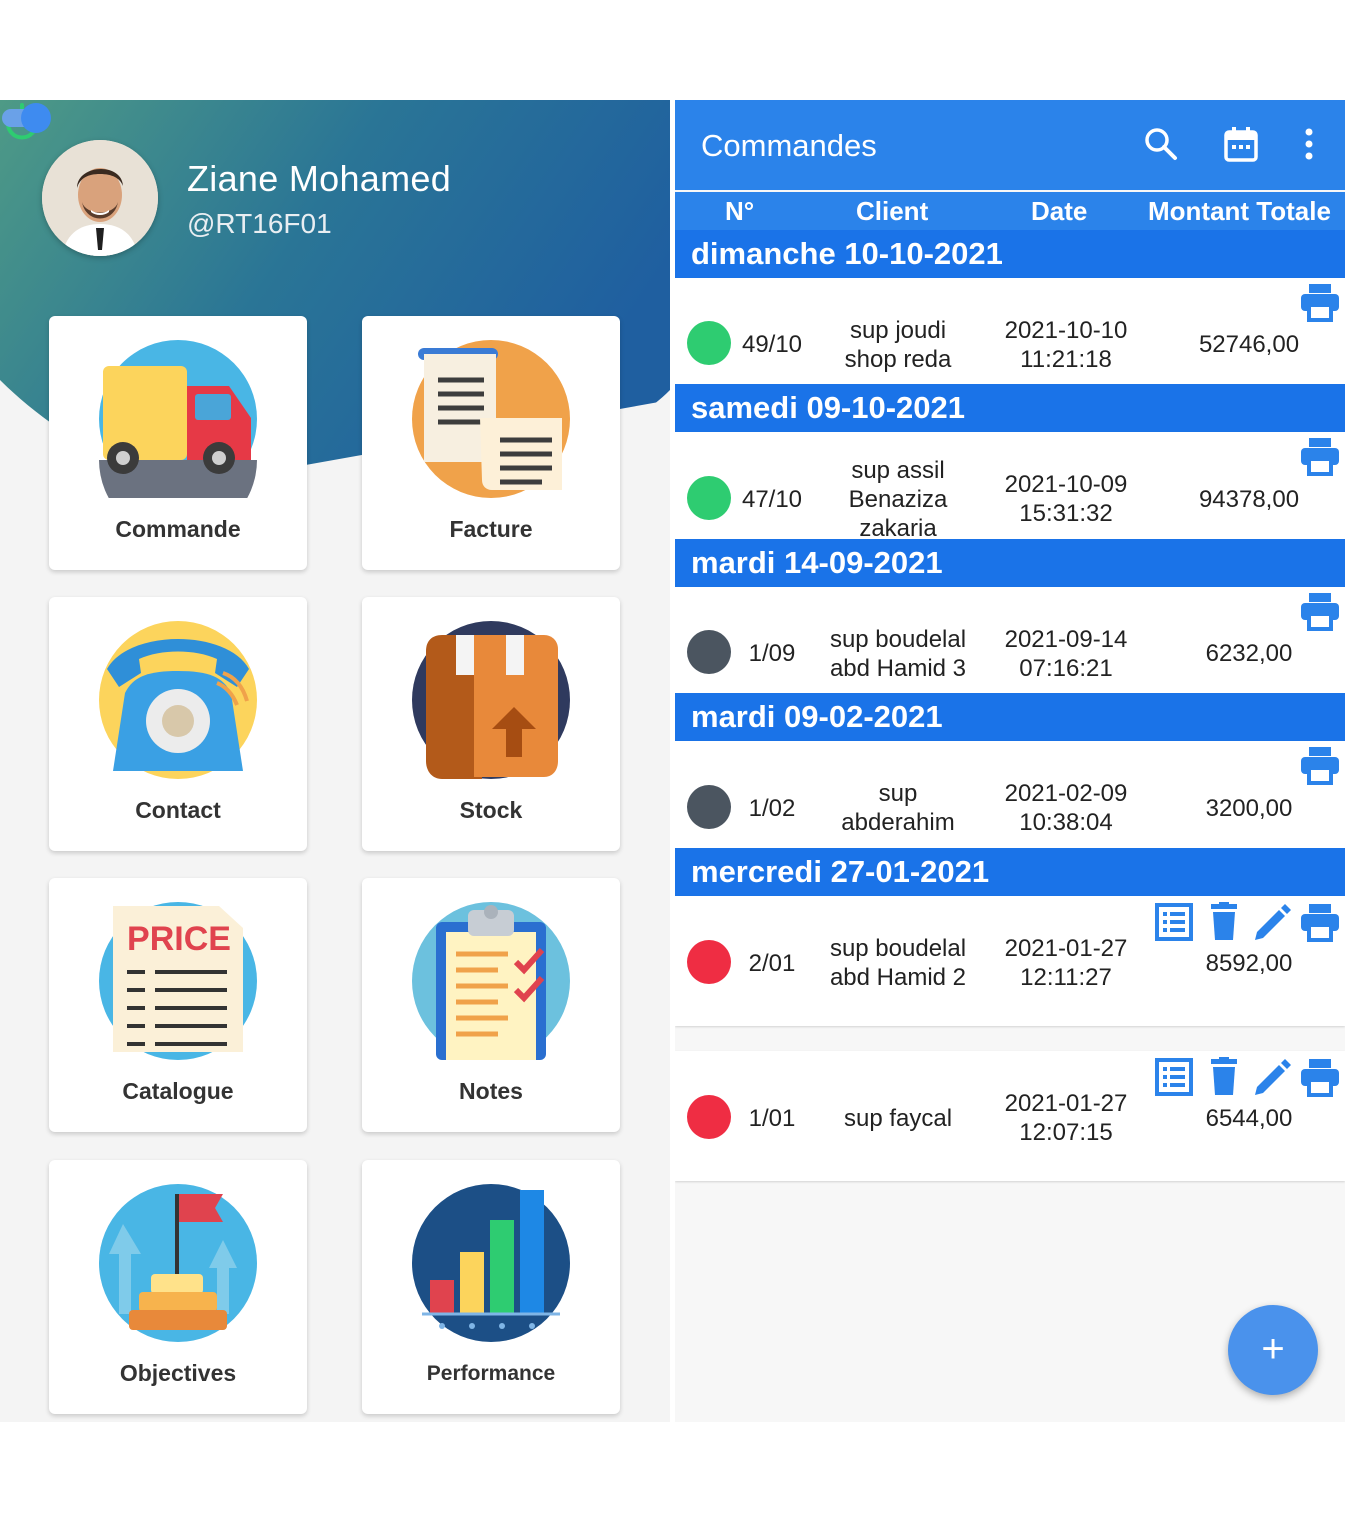 Image resolution: width=1347 pixels, height=1521 pixels. What do you see at coordinates (789, 145) in the screenshot?
I see `screen-title: Commandes` at bounding box center [789, 145].